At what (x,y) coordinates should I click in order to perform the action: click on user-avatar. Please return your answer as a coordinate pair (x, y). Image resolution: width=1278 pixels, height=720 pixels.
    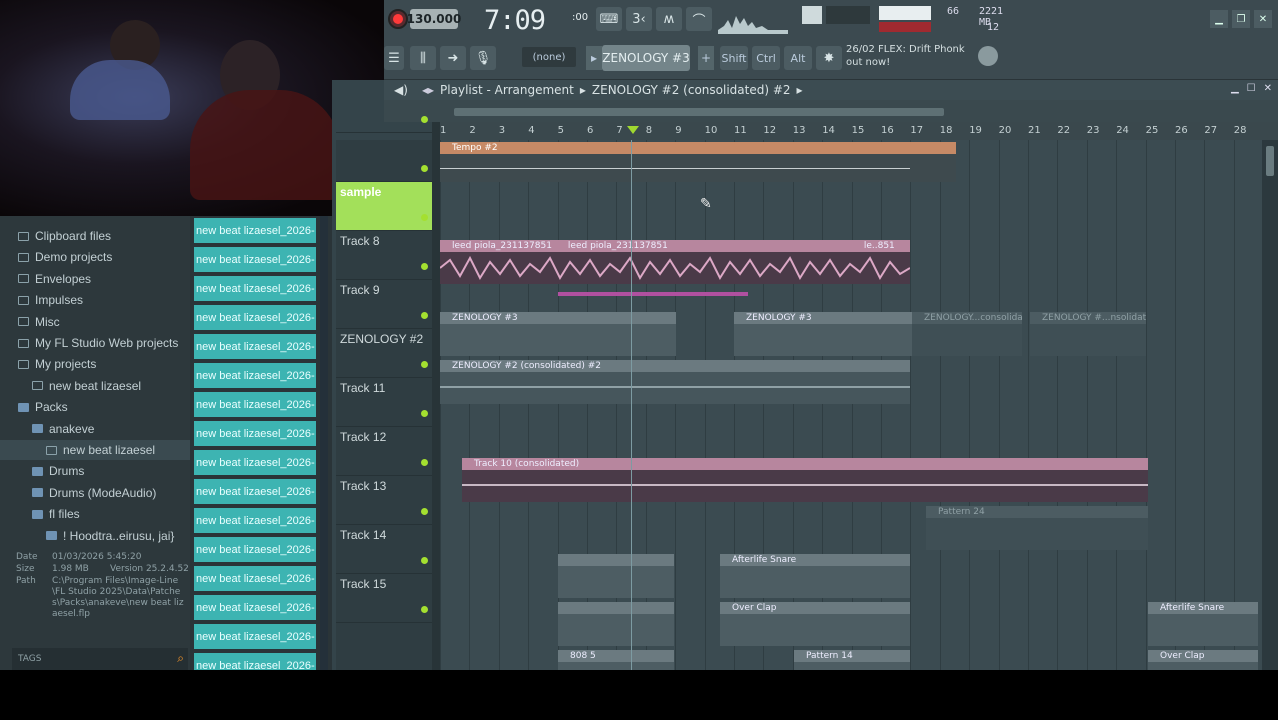
    Looking at the image, I should click on (988, 56).